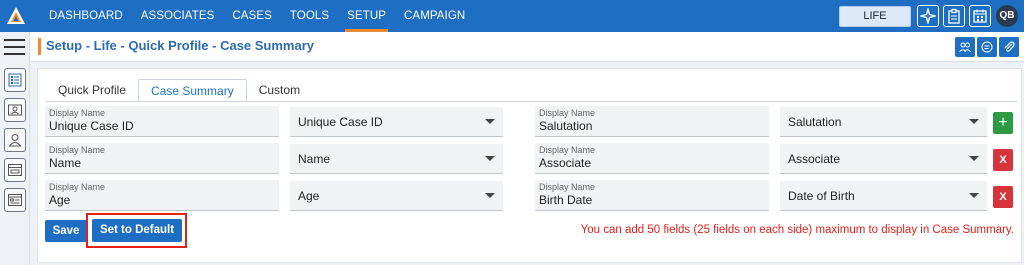  I want to click on left-field-select: Unique Case ID, so click(396, 122).